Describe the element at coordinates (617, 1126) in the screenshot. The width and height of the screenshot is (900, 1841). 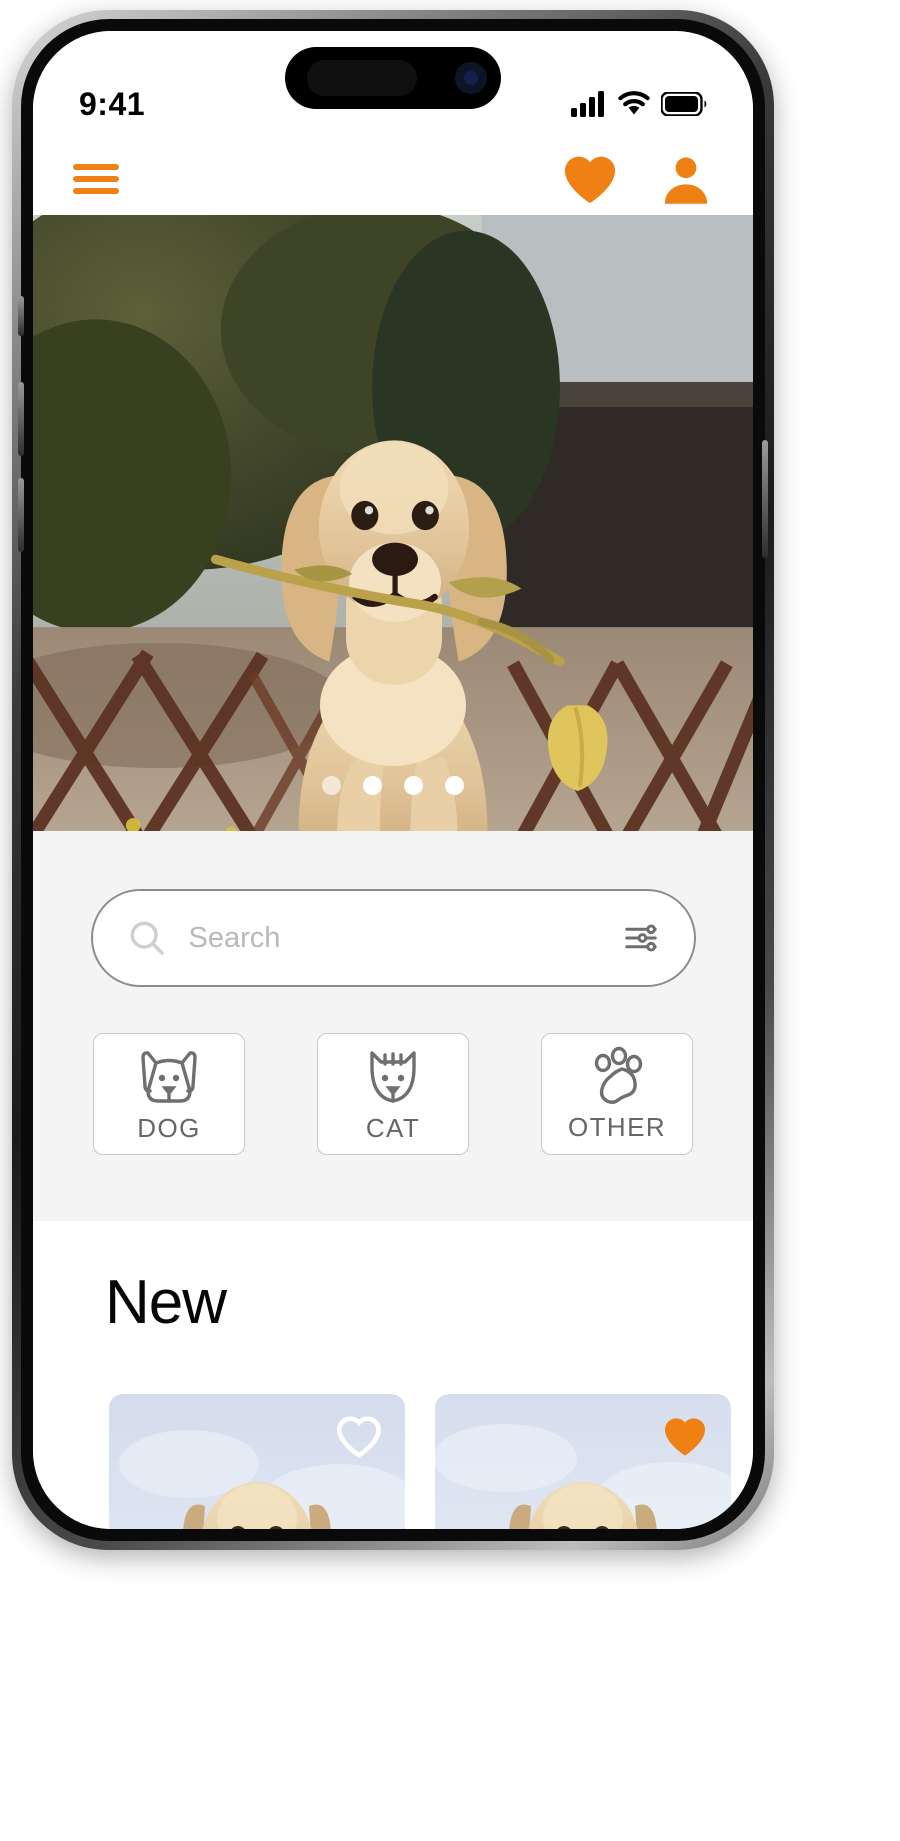
I see `category-label: OTHER` at that location.